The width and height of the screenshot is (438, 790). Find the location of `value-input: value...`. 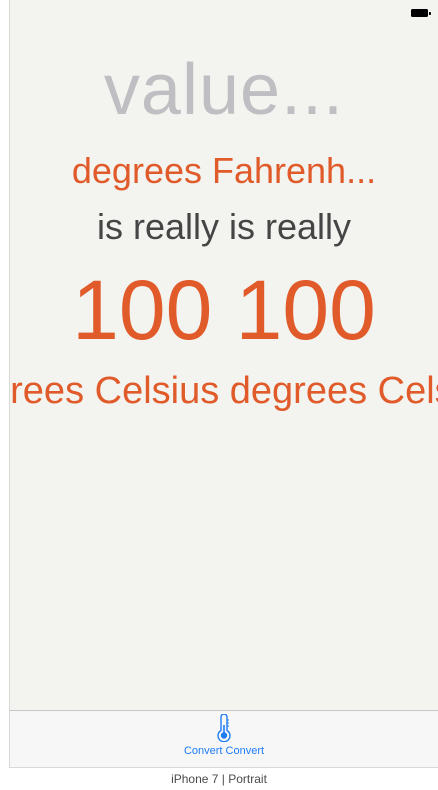

value-input: value... is located at coordinates (224, 90).